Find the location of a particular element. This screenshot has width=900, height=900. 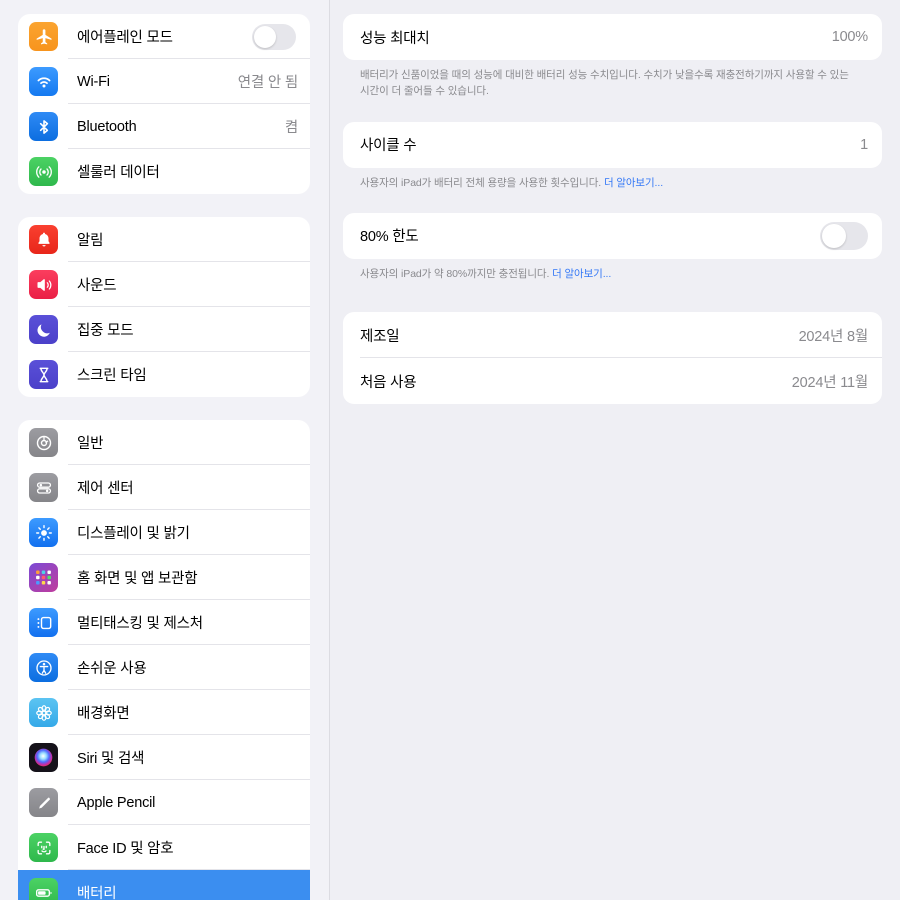

limit-80-card: 80% 한도 is located at coordinates (612, 235).